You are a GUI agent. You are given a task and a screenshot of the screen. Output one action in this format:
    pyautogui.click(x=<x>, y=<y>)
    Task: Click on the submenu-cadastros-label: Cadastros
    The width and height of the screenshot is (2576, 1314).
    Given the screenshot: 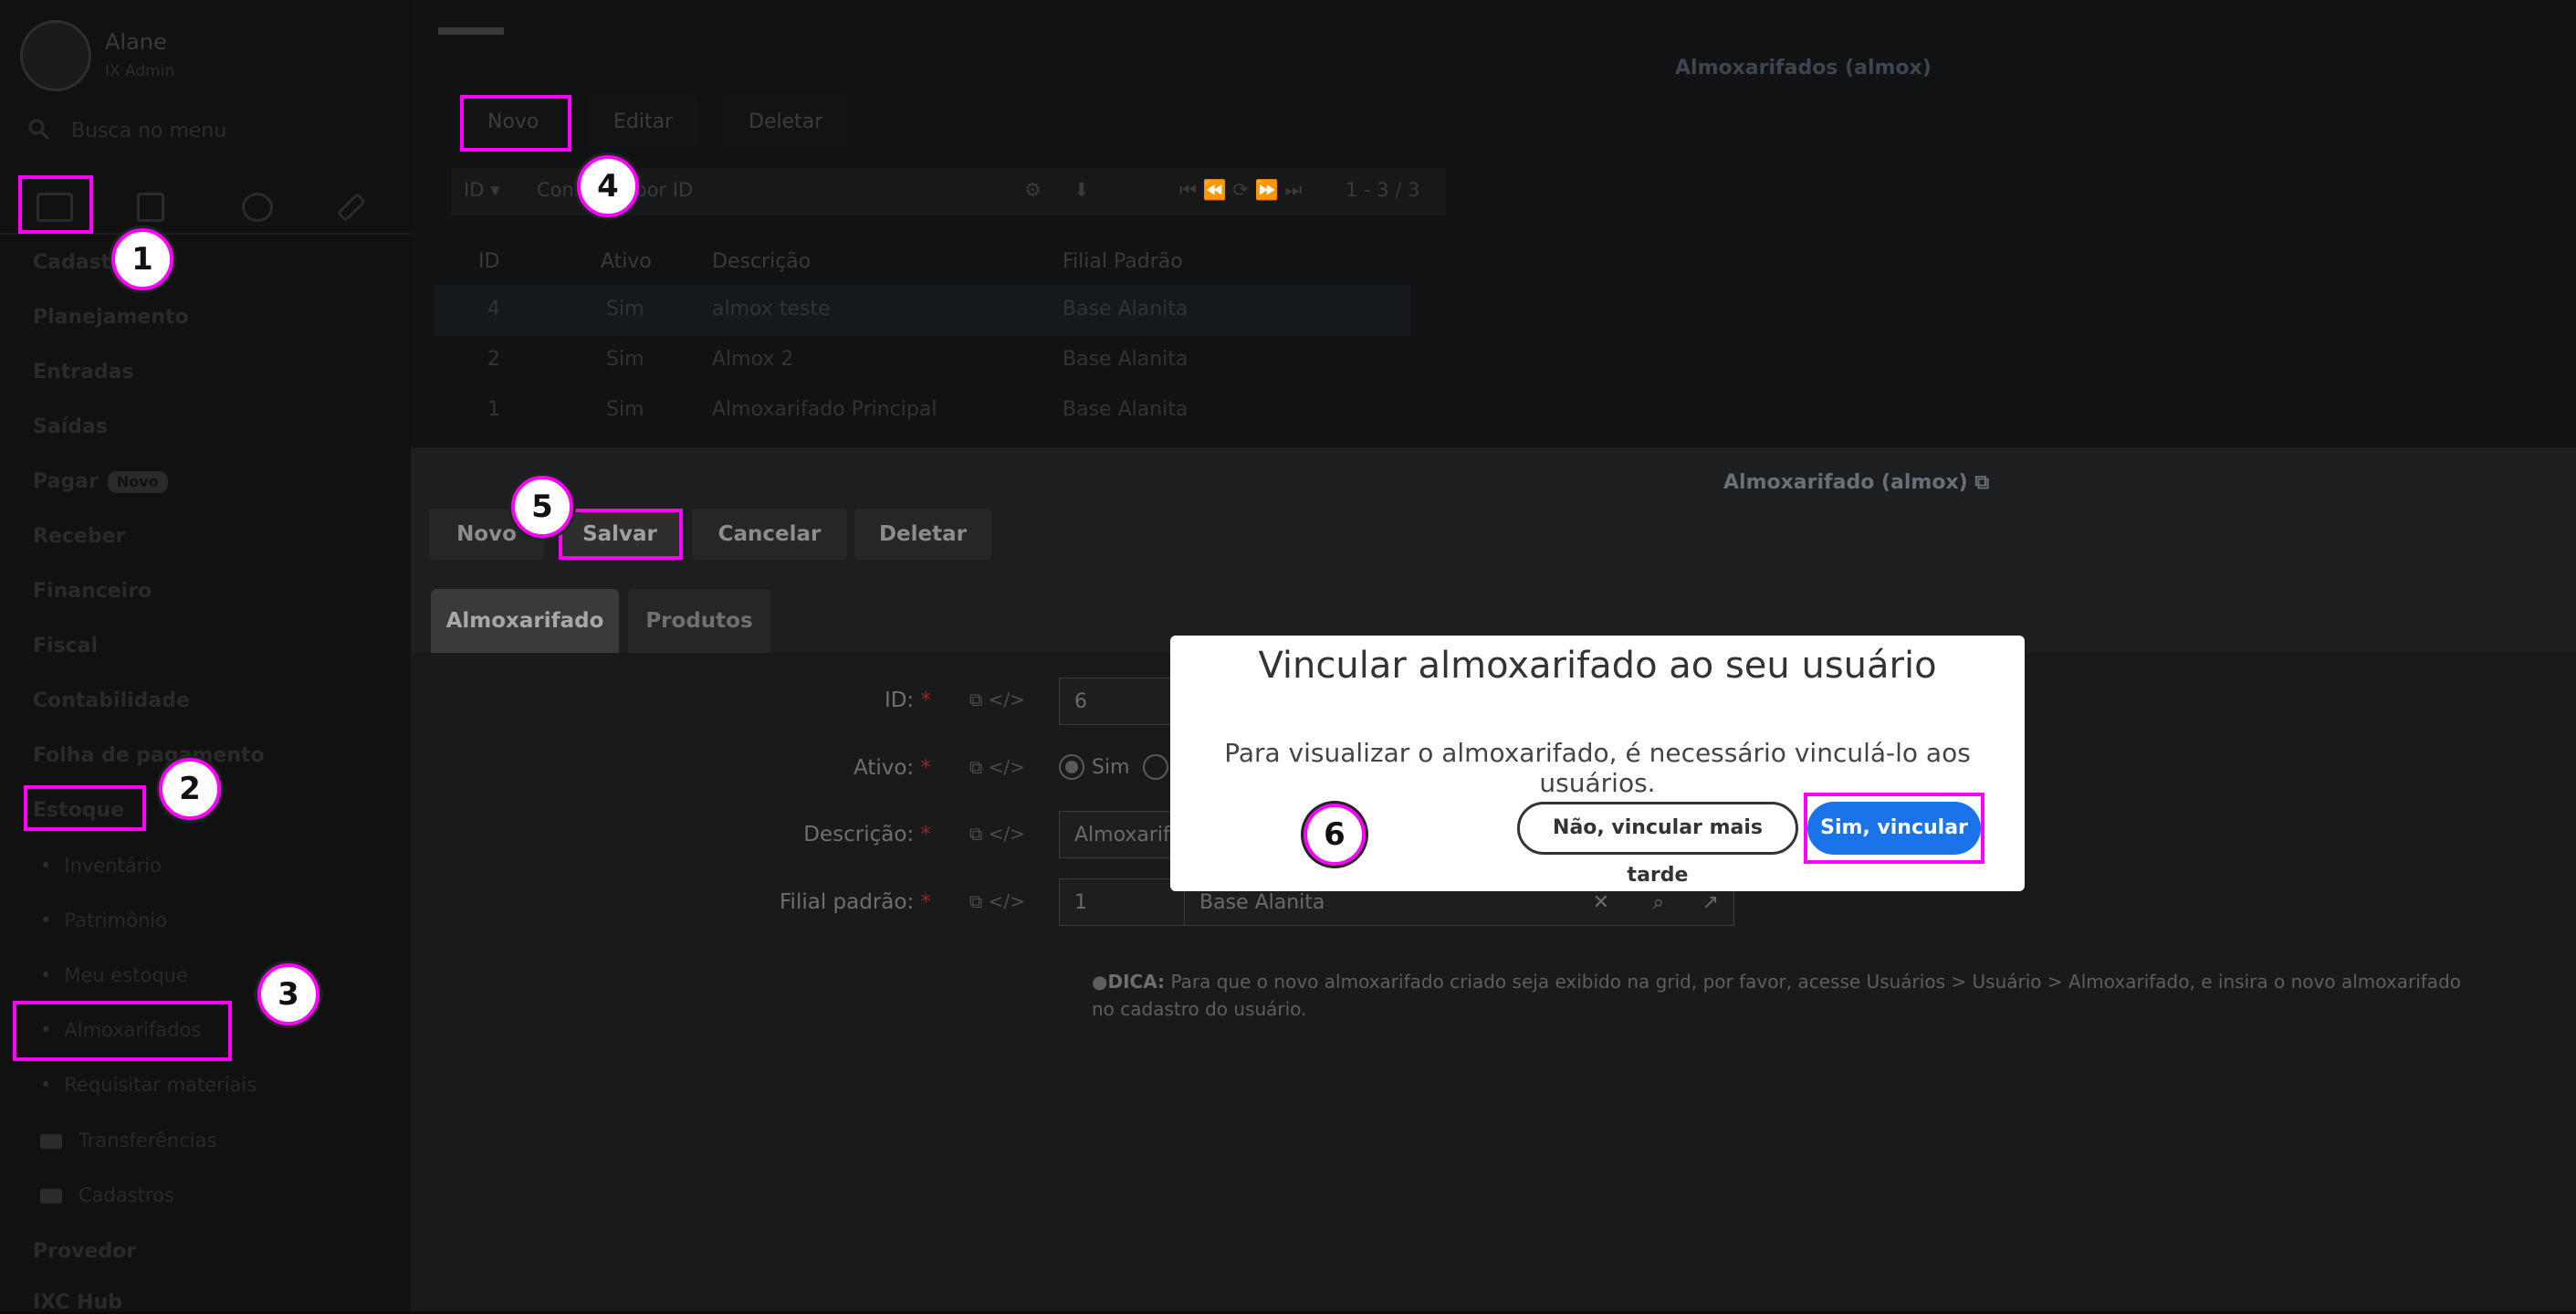 What is the action you would take?
    pyautogui.click(x=126, y=1195)
    